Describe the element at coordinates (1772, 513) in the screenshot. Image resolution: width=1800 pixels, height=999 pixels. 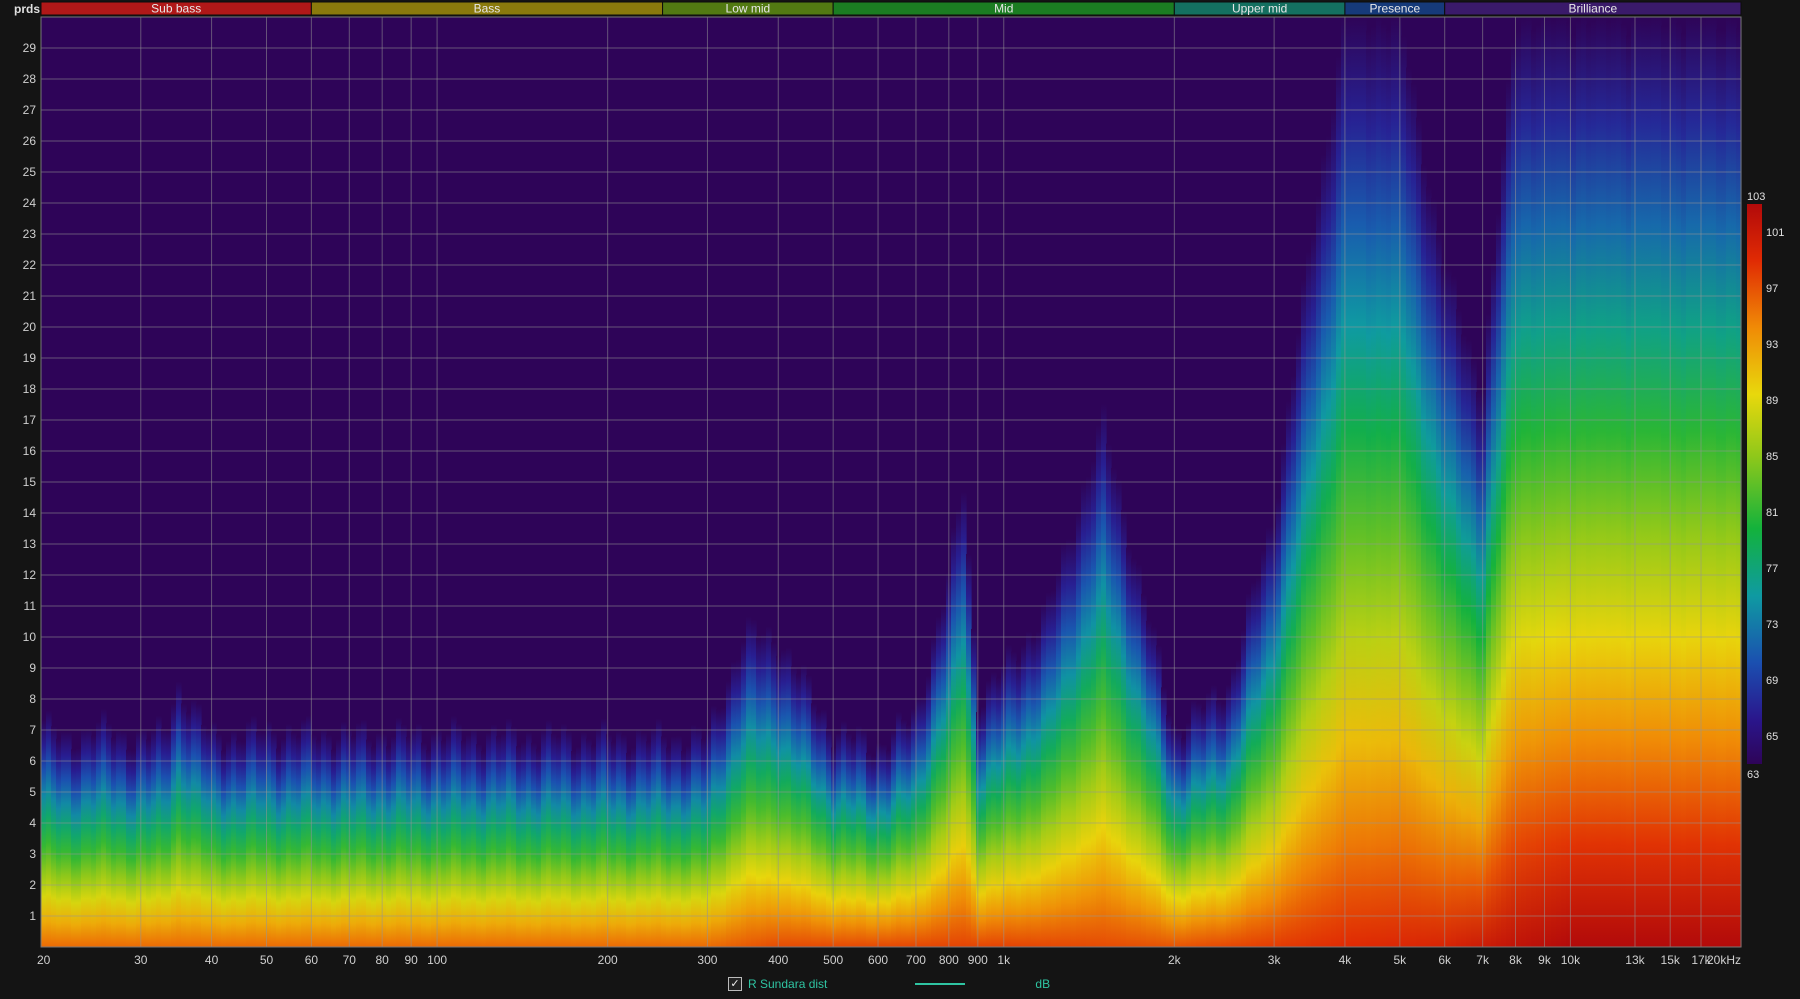
I see `colorbar-label: 81` at that location.